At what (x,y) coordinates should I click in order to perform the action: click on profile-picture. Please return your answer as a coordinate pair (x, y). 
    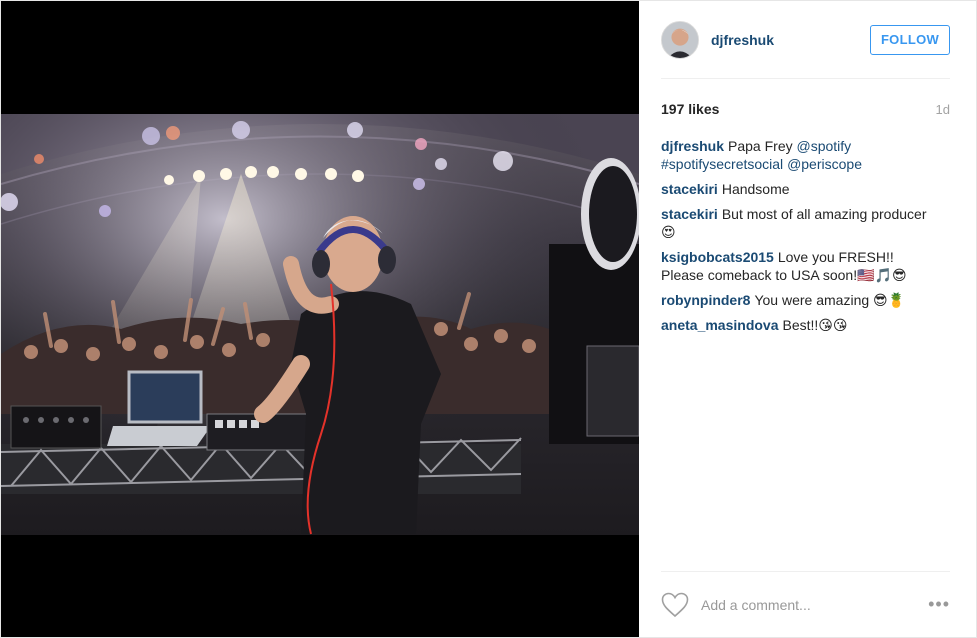
    Looking at the image, I should click on (680, 39).